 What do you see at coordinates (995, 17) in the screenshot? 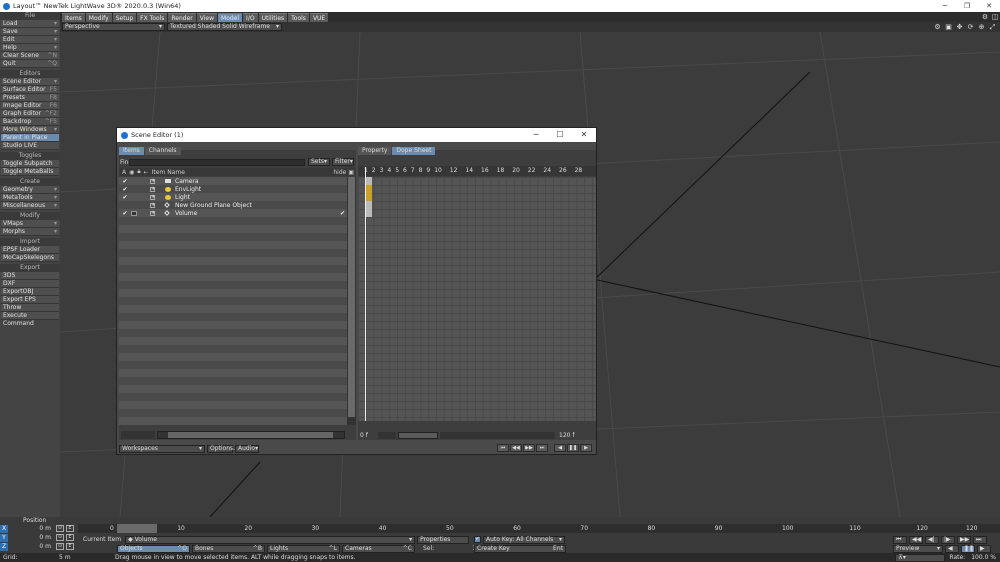
I see `layout-camera-icon: ◫` at bounding box center [995, 17].